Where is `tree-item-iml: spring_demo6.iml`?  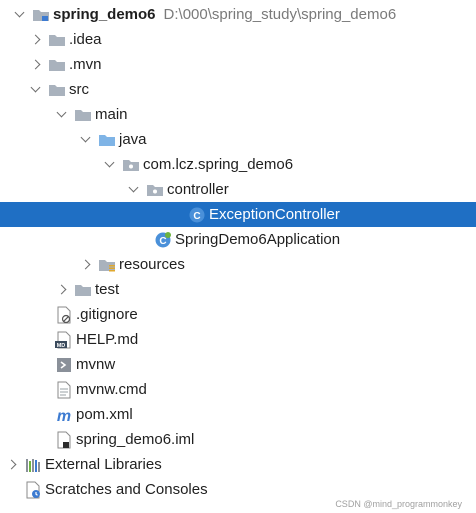 tree-item-iml: spring_demo6.iml is located at coordinates (238, 439).